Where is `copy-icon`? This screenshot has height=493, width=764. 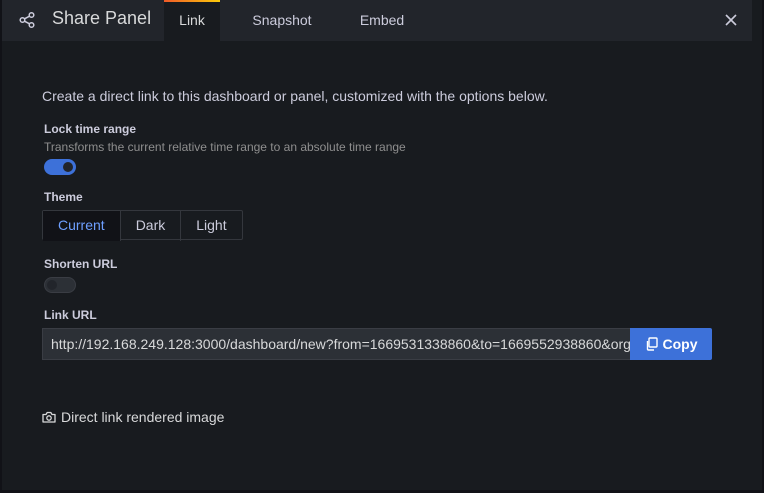
copy-icon is located at coordinates (652, 344).